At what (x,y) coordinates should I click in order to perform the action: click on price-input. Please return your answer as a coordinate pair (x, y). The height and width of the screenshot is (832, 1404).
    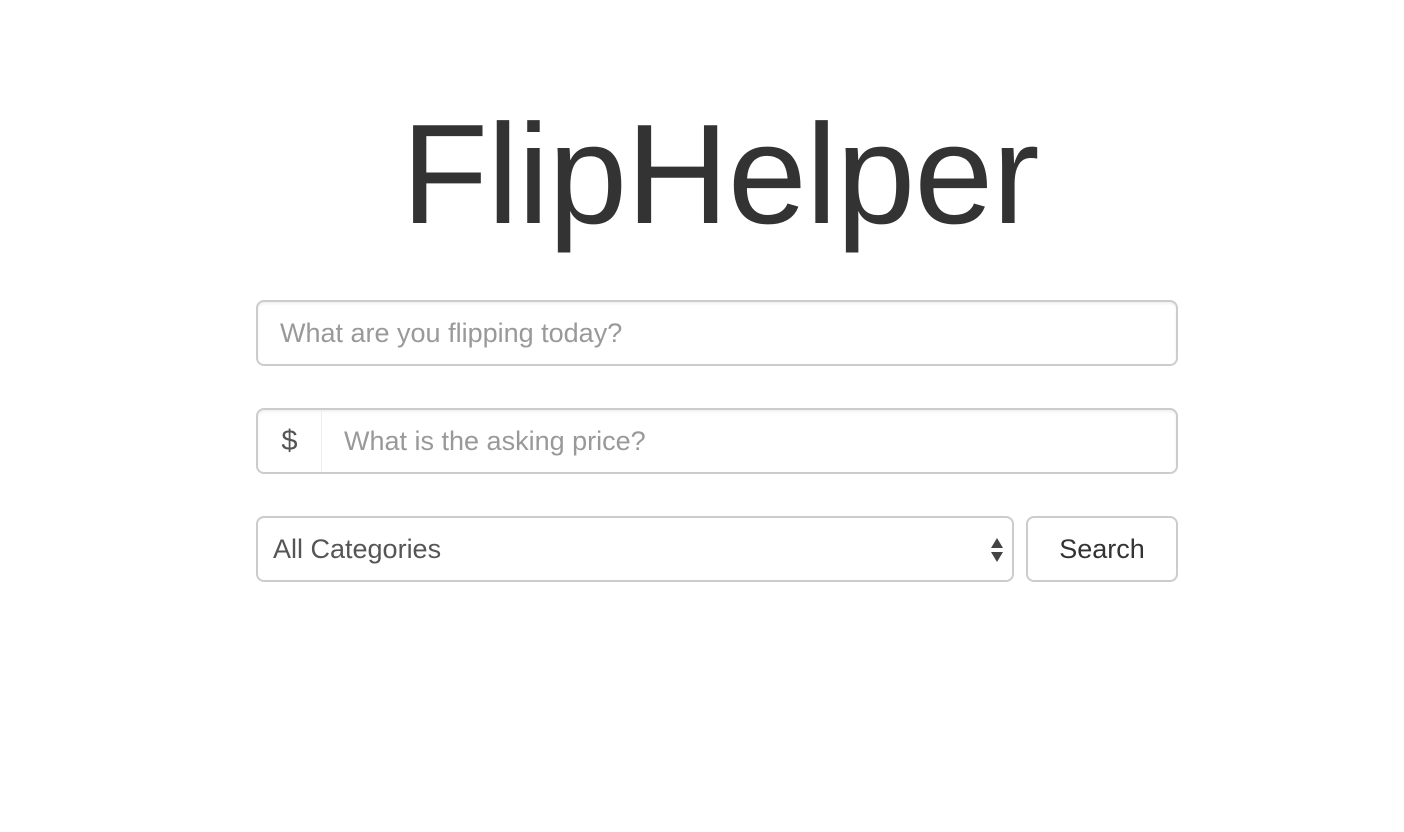
    Looking at the image, I should click on (749, 441).